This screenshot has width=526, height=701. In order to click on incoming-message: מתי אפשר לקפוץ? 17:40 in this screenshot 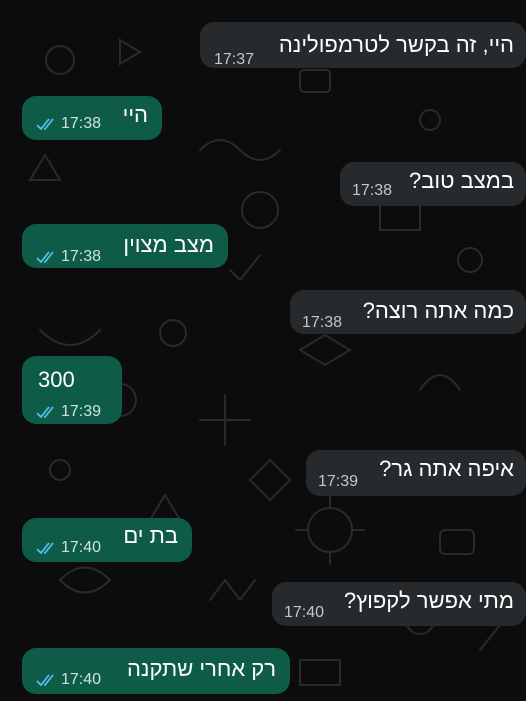, I will do `click(399, 604)`.